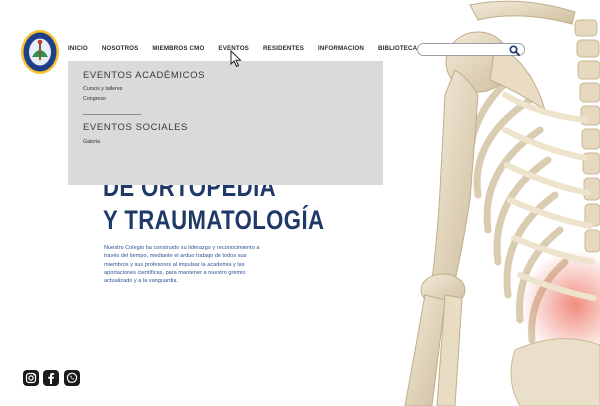 This screenshot has height=406, width=600. What do you see at coordinates (144, 75) in the screenshot?
I see `dropdown-heading-academic: EVENTOS ACADÉMICOS` at bounding box center [144, 75].